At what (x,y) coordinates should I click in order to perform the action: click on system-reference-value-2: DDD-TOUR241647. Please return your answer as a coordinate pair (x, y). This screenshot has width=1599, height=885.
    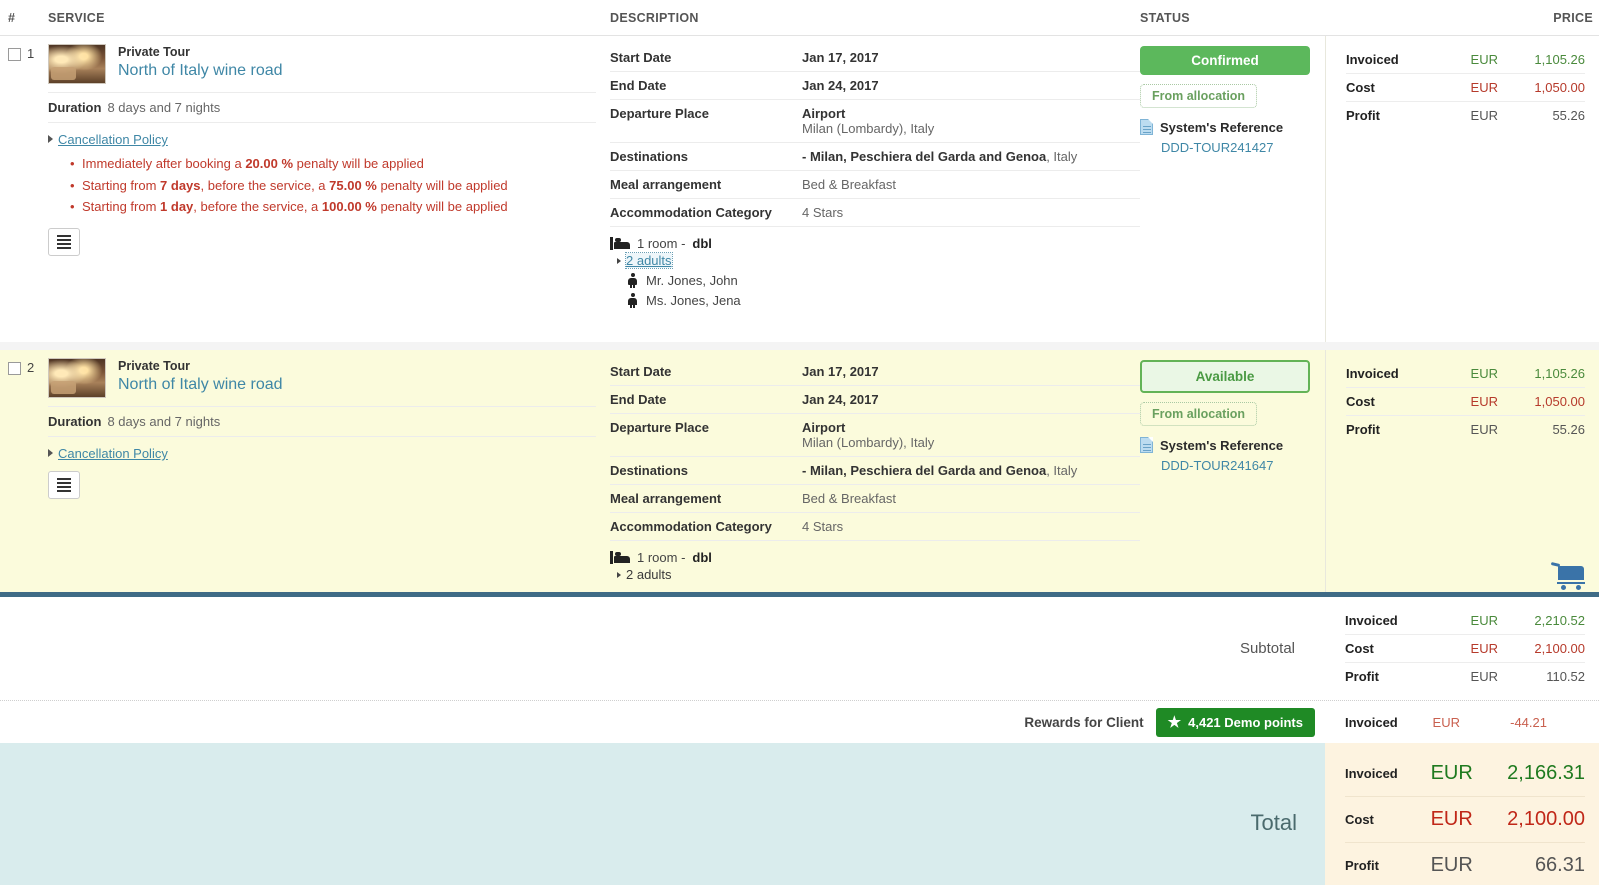
    Looking at the image, I should click on (1232, 465).